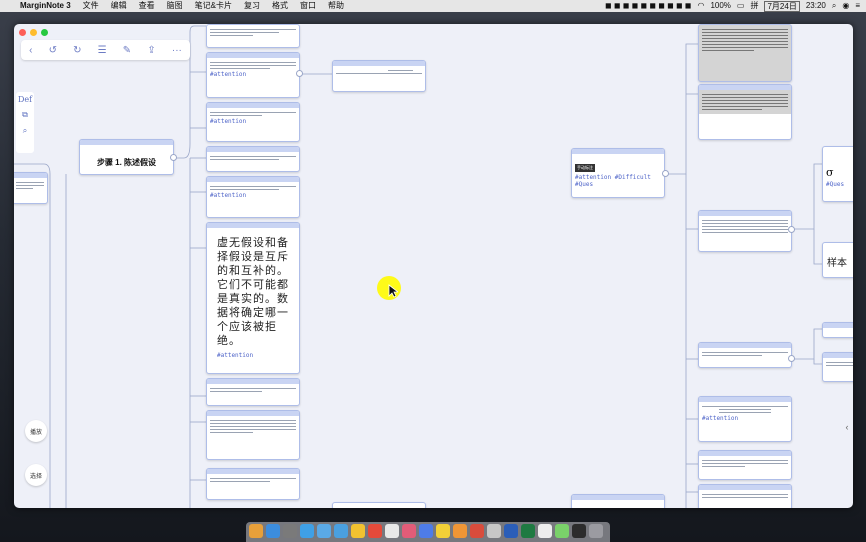  I want to click on wifi-icon: ◠, so click(700, 6).